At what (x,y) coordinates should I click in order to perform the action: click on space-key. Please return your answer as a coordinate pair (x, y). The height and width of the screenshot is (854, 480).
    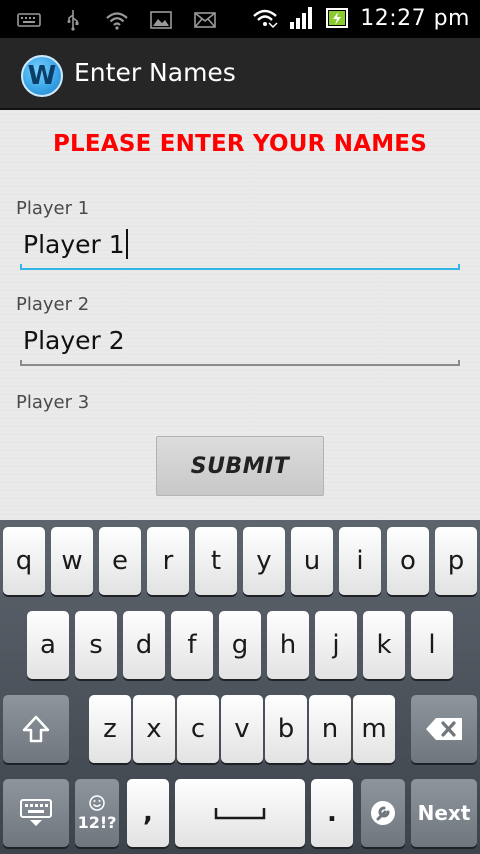
    Looking at the image, I should click on (240, 813).